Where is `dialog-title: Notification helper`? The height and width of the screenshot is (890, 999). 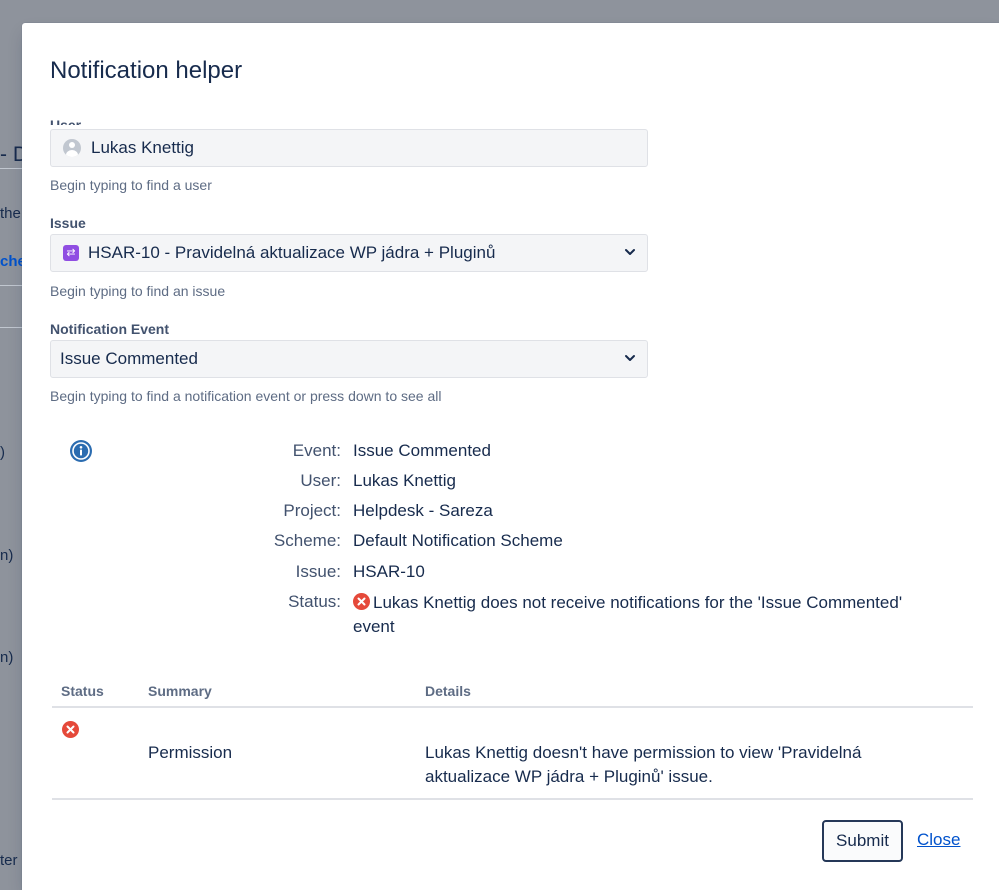 dialog-title: Notification helper is located at coordinates (146, 70).